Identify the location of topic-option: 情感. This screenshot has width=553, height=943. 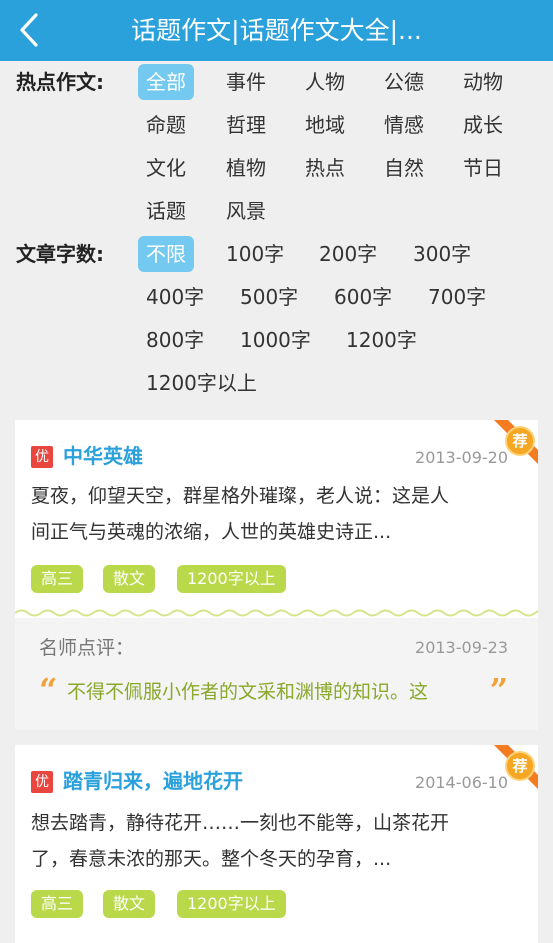
(404, 125).